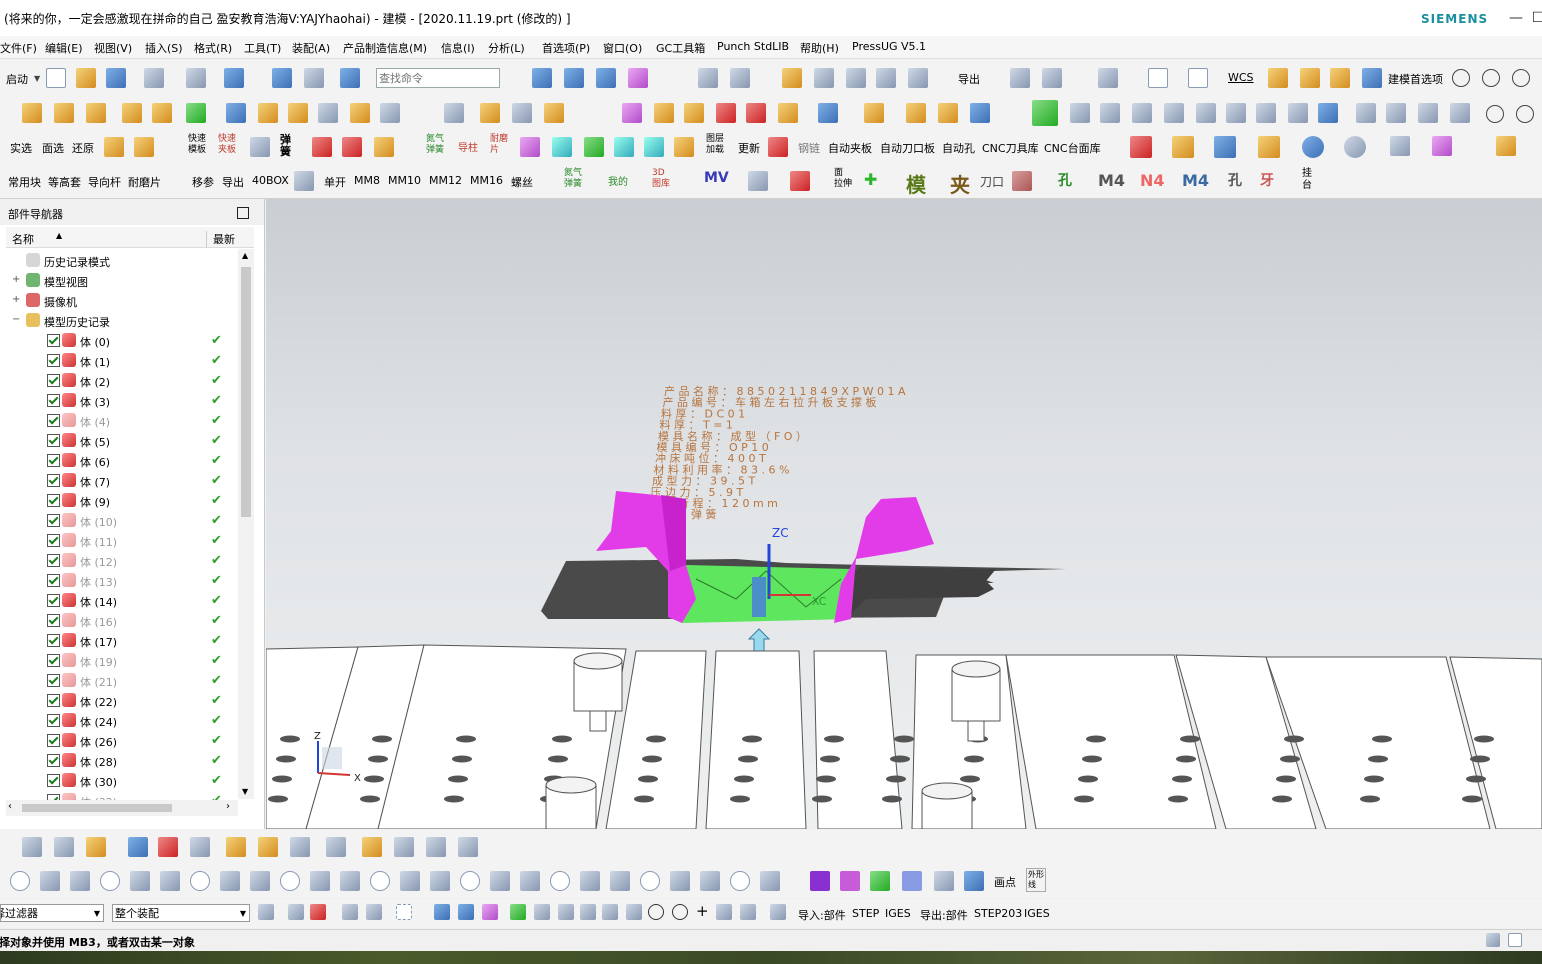 This screenshot has width=1542, height=964. Describe the element at coordinates (566, 912) in the screenshot. I see `midpoint-icon` at that location.